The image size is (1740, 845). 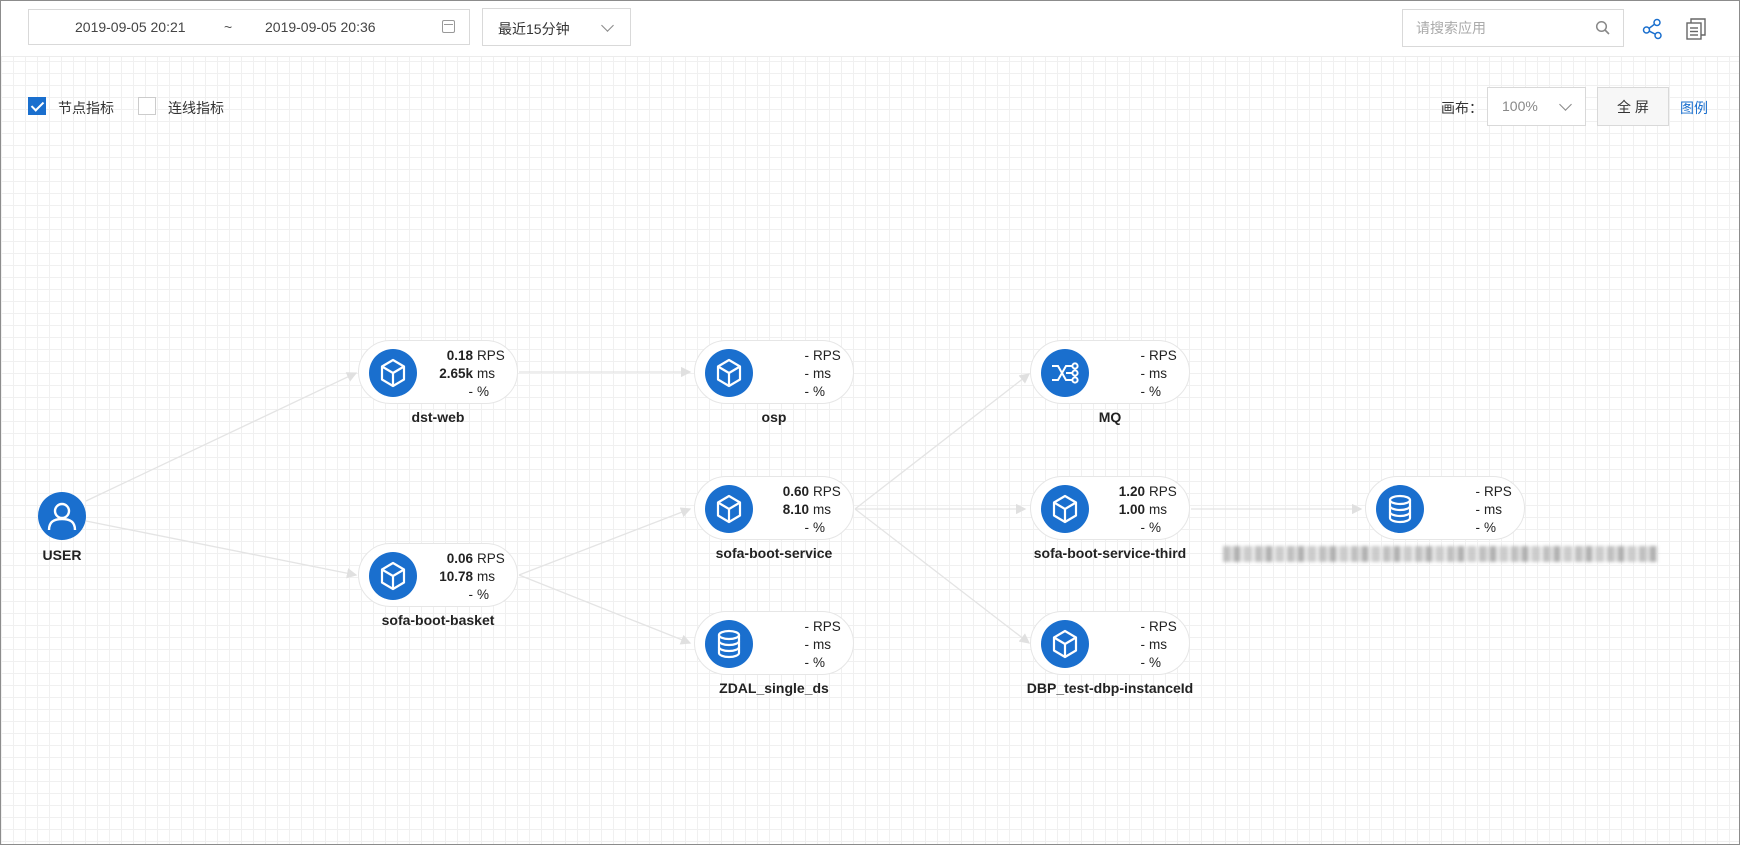 What do you see at coordinates (459, 558) in the screenshot?
I see `metric-rps-value: 0.06` at bounding box center [459, 558].